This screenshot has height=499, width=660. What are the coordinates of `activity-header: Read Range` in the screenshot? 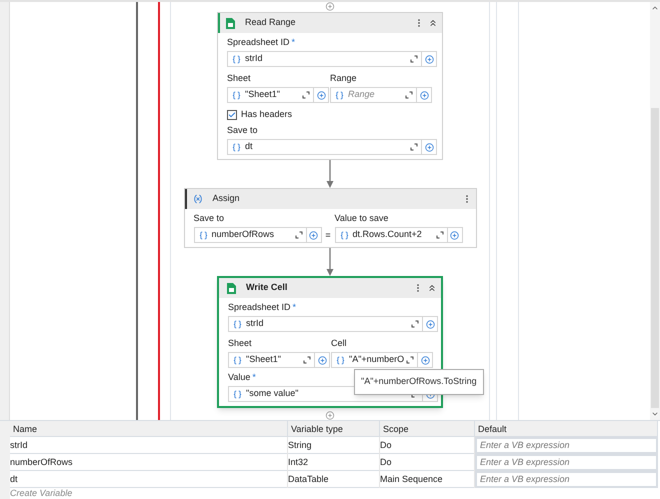 It's located at (330, 23).